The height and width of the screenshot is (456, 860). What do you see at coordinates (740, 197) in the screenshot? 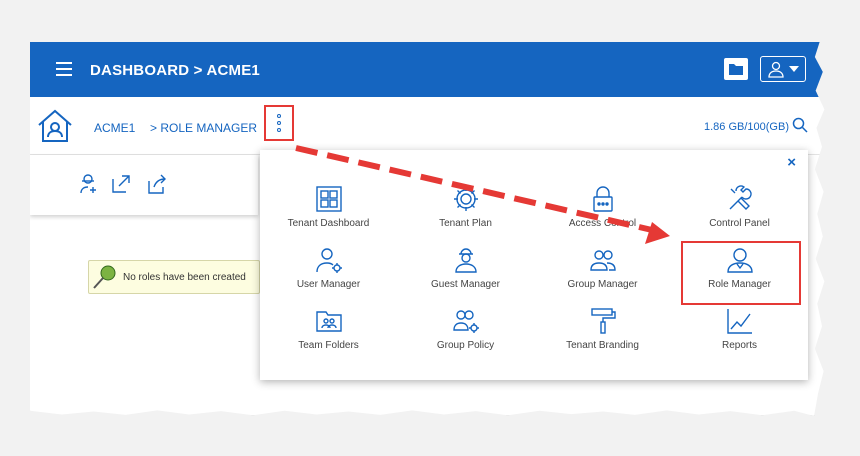
I see `tools-icon` at bounding box center [740, 197].